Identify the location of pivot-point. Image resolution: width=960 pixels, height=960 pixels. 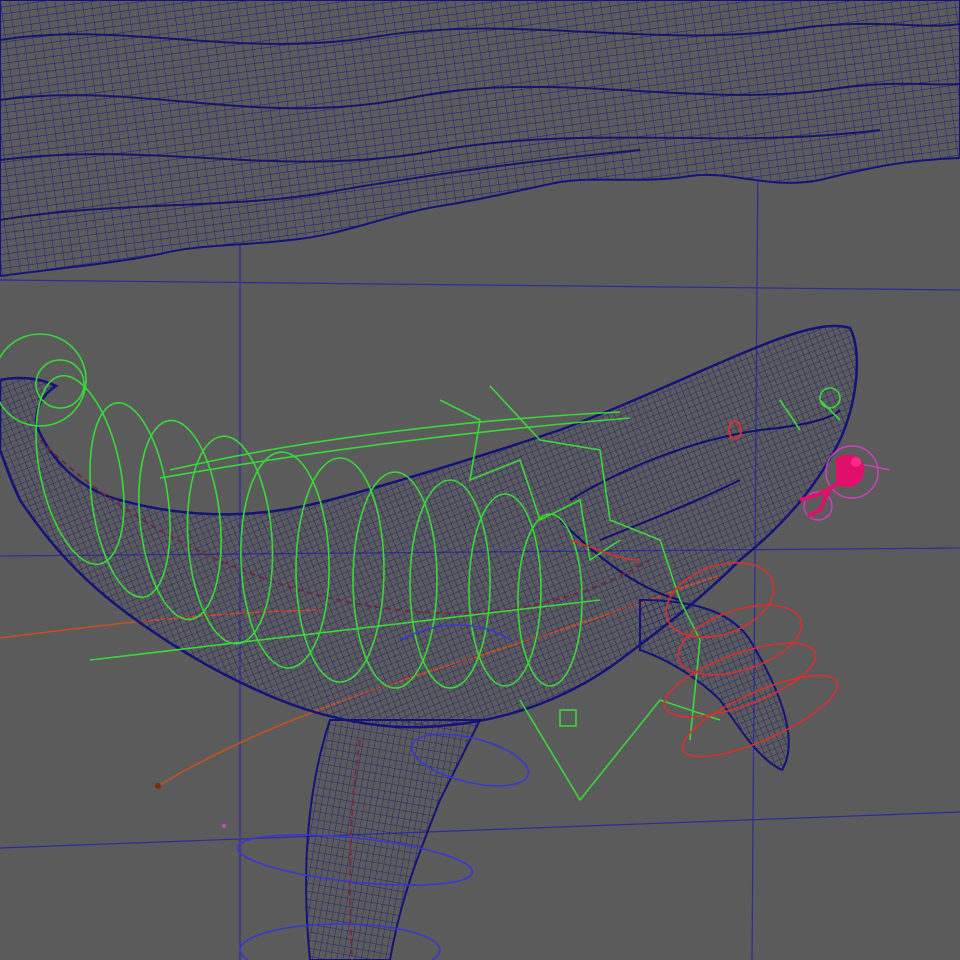
(224, 826).